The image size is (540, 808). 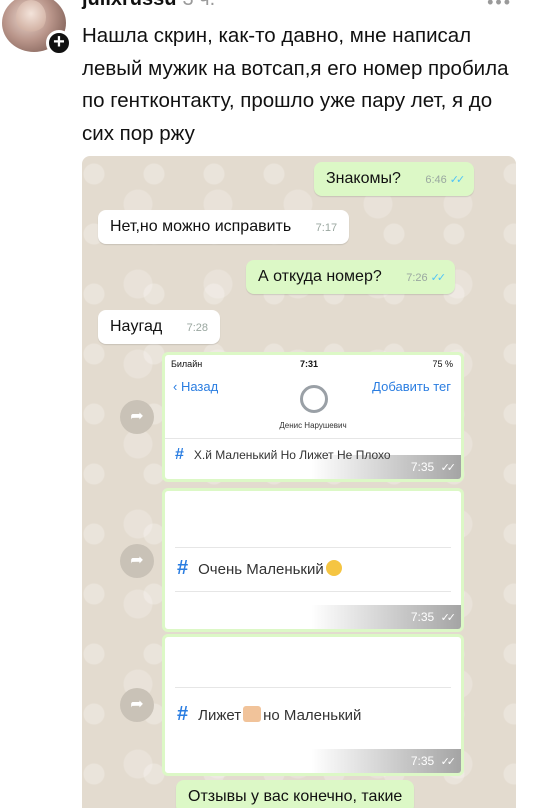 What do you see at coordinates (201, 226) in the screenshot?
I see `message-text: Нет,но можно исправить` at bounding box center [201, 226].